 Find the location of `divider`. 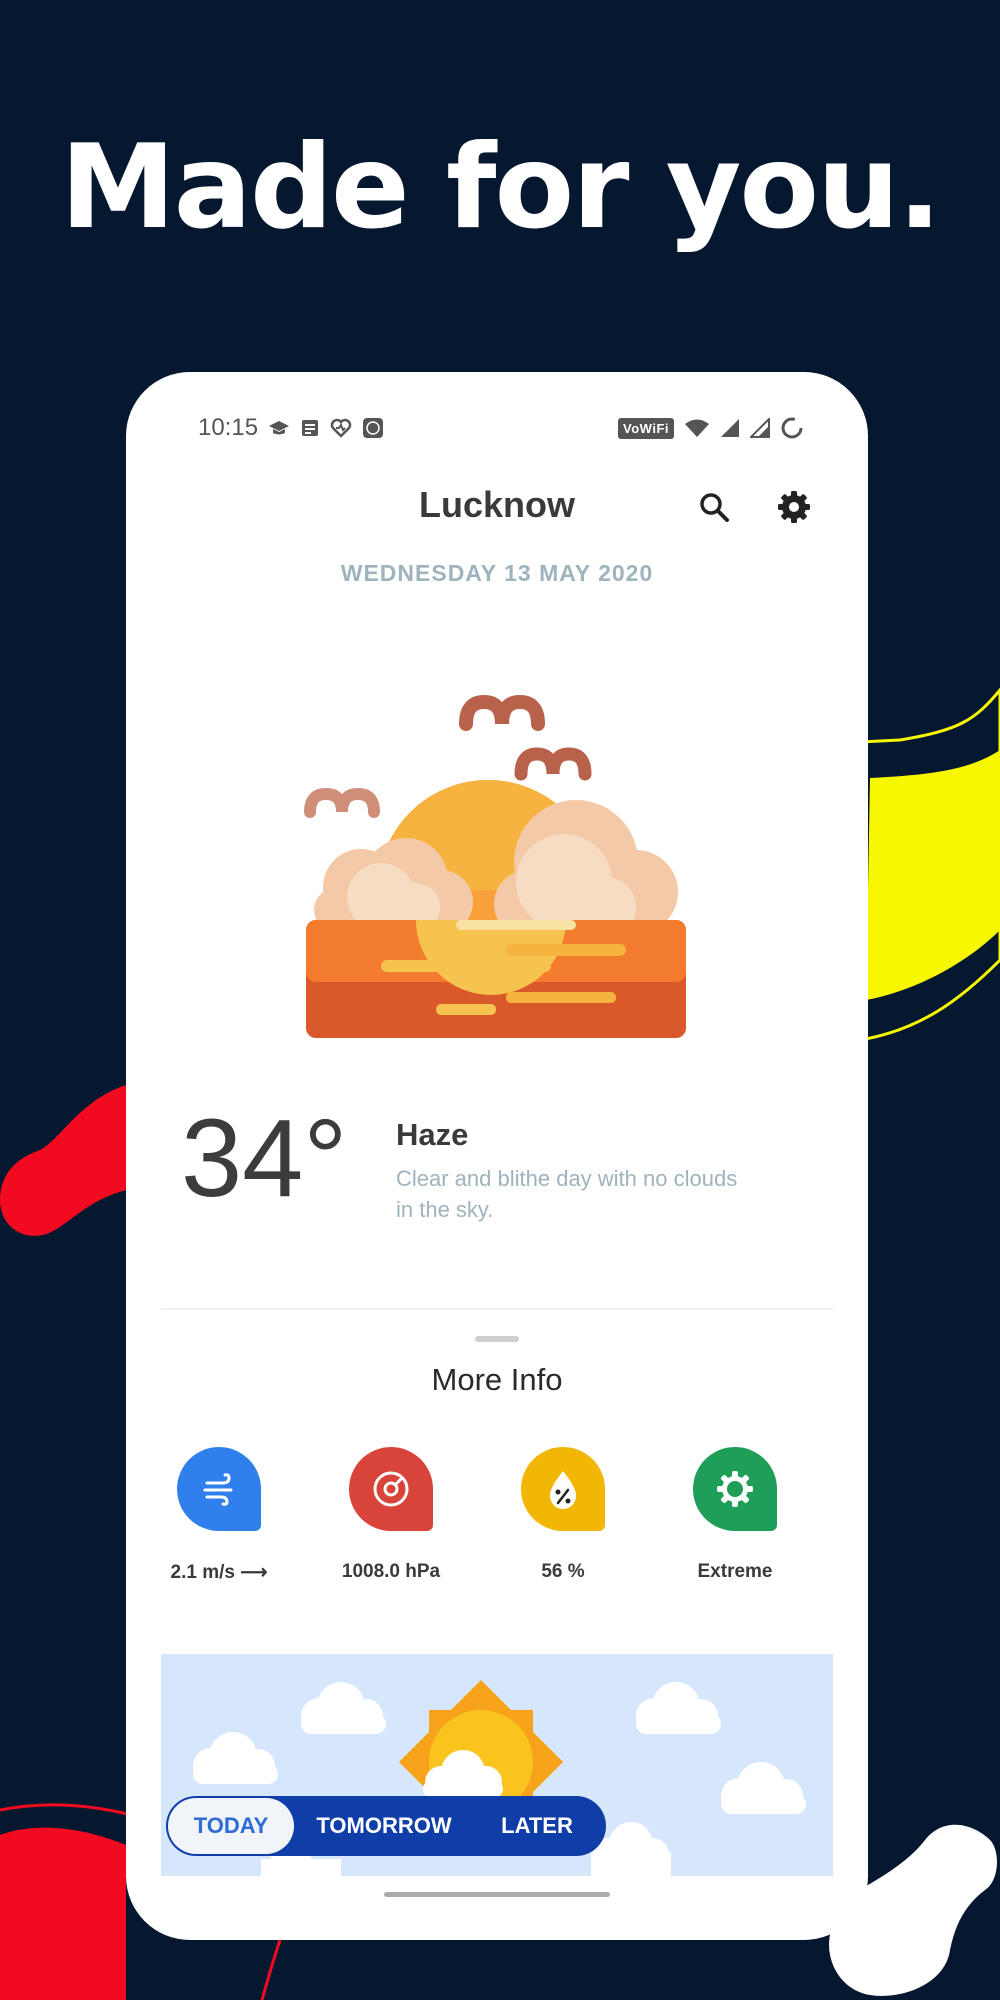

divider is located at coordinates (497, 1309).